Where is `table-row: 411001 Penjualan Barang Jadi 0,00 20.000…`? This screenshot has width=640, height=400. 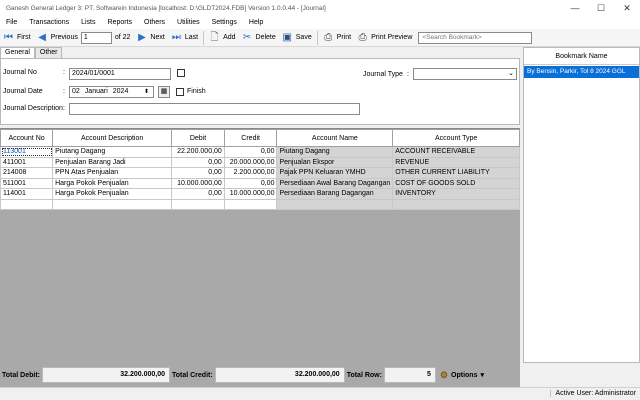 table-row: 411001 Penjualan Barang Jadi 0,00 20.000… is located at coordinates (260, 162).